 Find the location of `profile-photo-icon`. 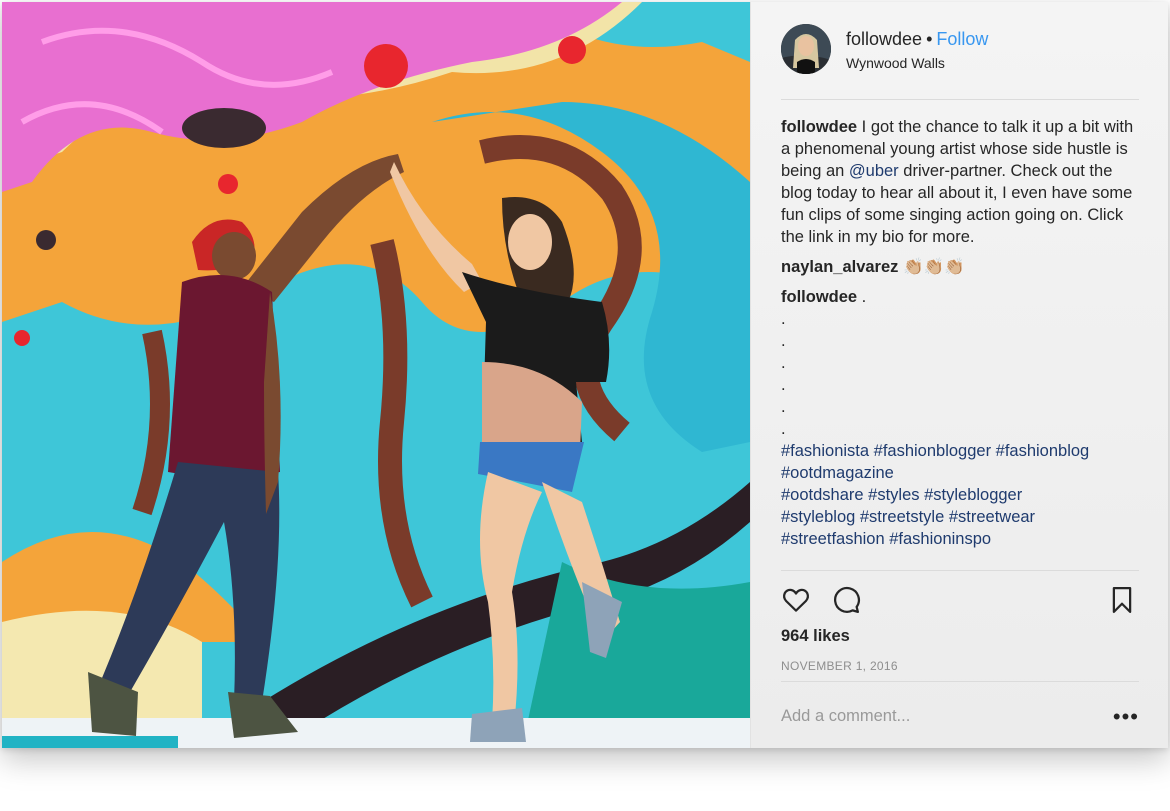

profile-photo-icon is located at coordinates (806, 49).